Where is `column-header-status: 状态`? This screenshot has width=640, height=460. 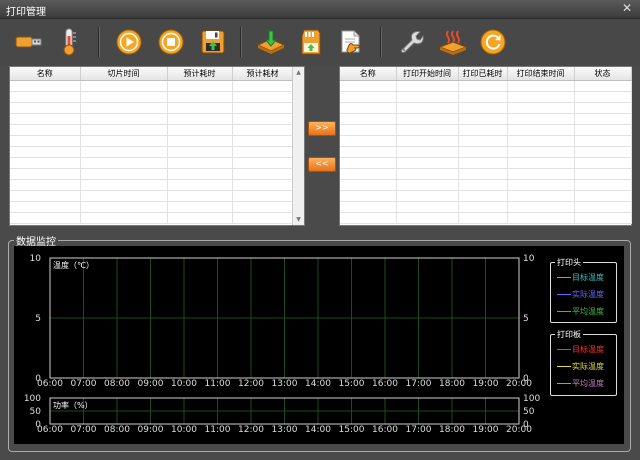
column-header-status: 状态 is located at coordinates (603, 74).